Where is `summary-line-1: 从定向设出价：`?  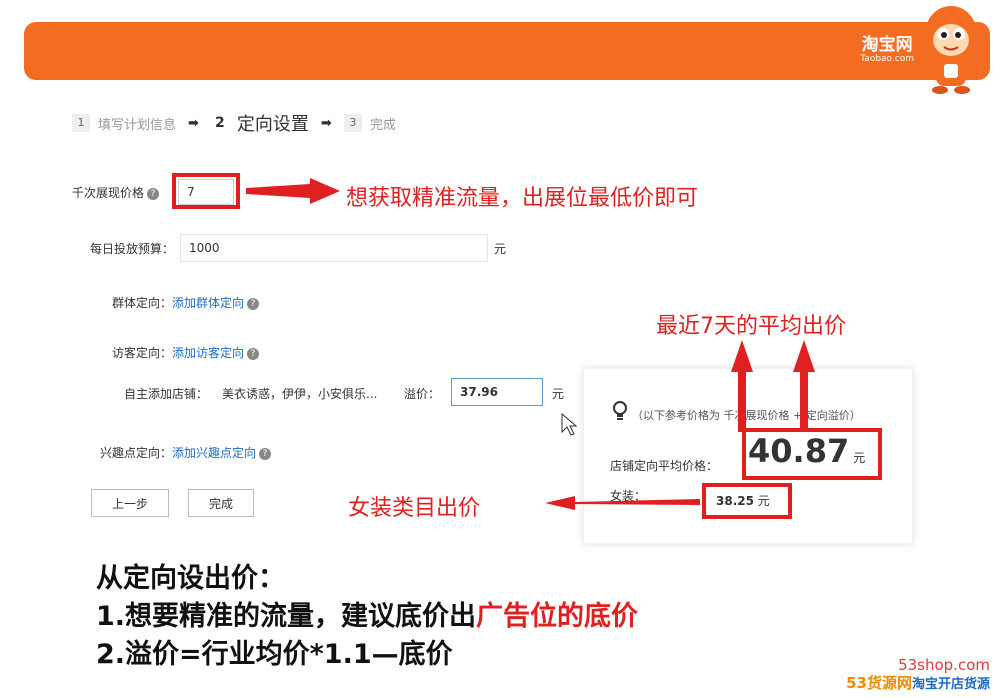
summary-line-1: 从定向设出价： is located at coordinates (190, 578).